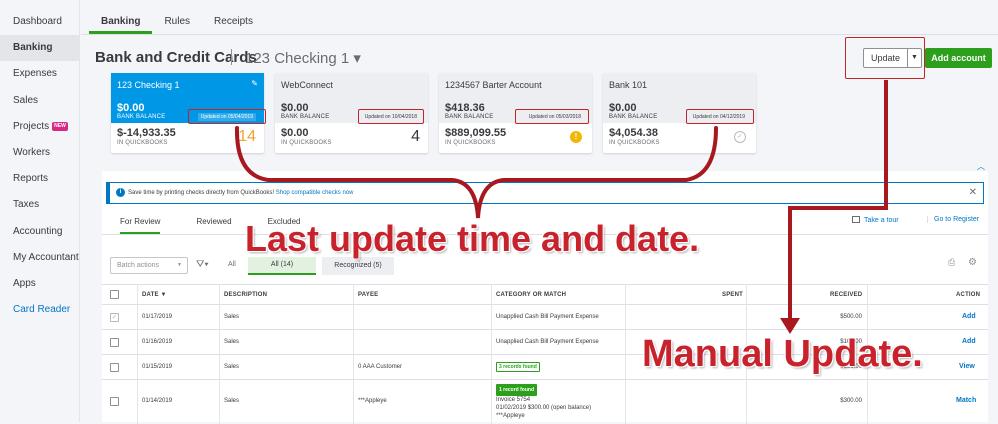  Describe the element at coordinates (472, 238) in the screenshot. I see `annotation-time-date: Last update time and date.` at that location.